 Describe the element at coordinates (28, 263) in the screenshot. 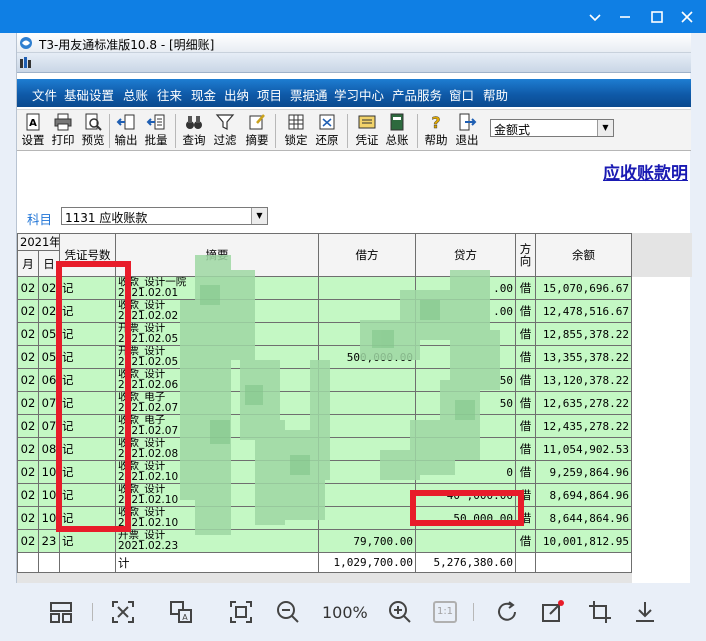

I see `month-header: 月` at that location.